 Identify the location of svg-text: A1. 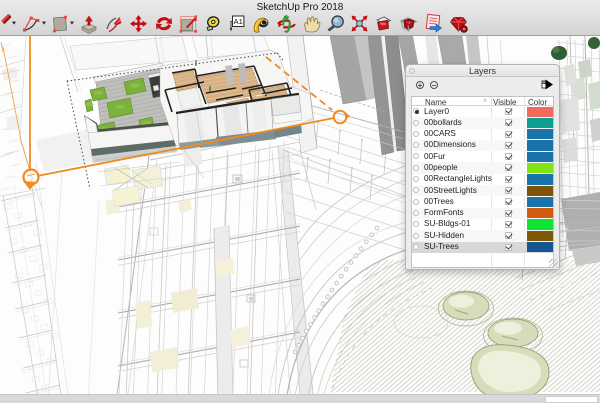
(238, 21).